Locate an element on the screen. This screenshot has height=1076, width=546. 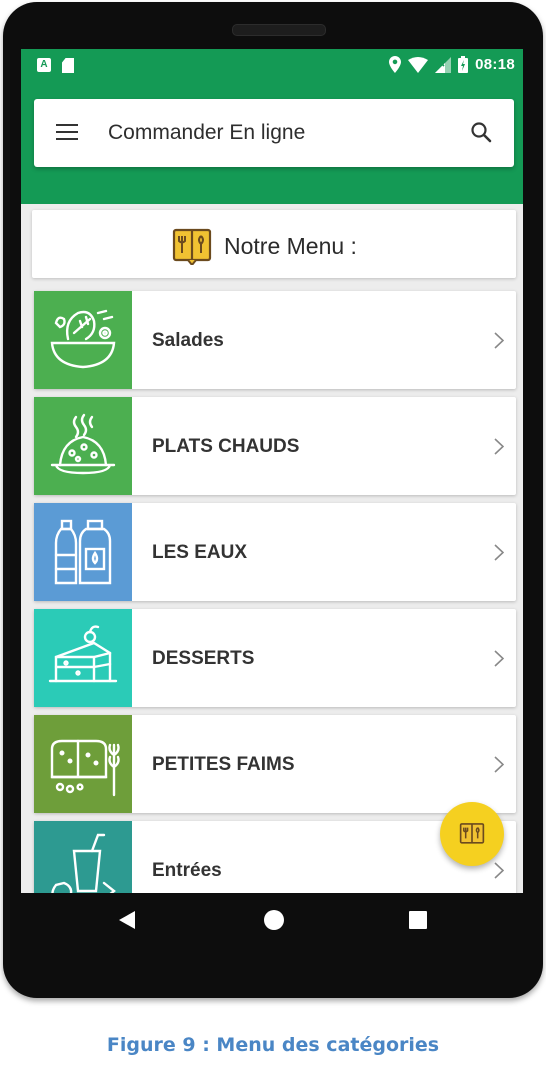
category-label: PLATS CHAUDS is located at coordinates (226, 446).